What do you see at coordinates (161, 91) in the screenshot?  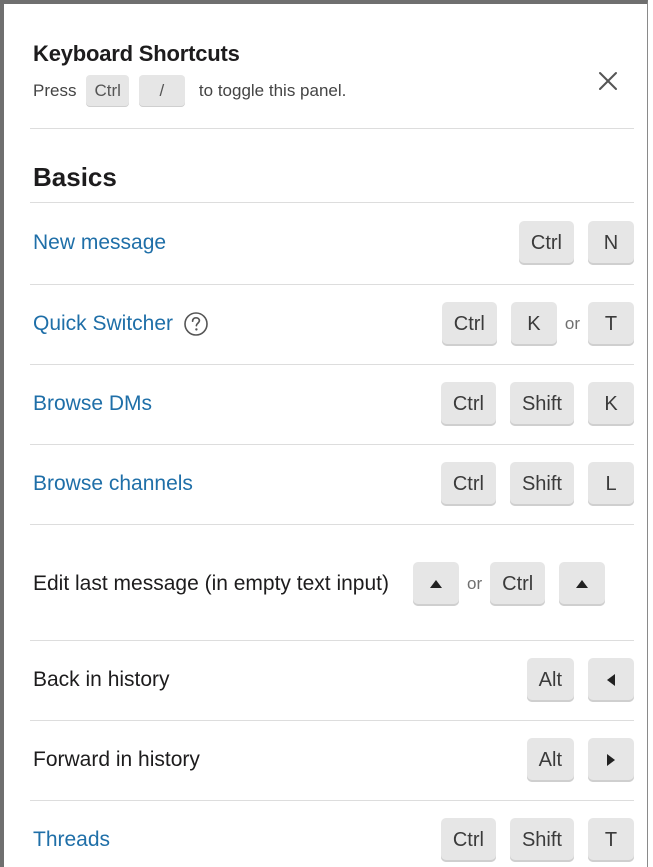 I see `toggle-key-slash: /` at bounding box center [161, 91].